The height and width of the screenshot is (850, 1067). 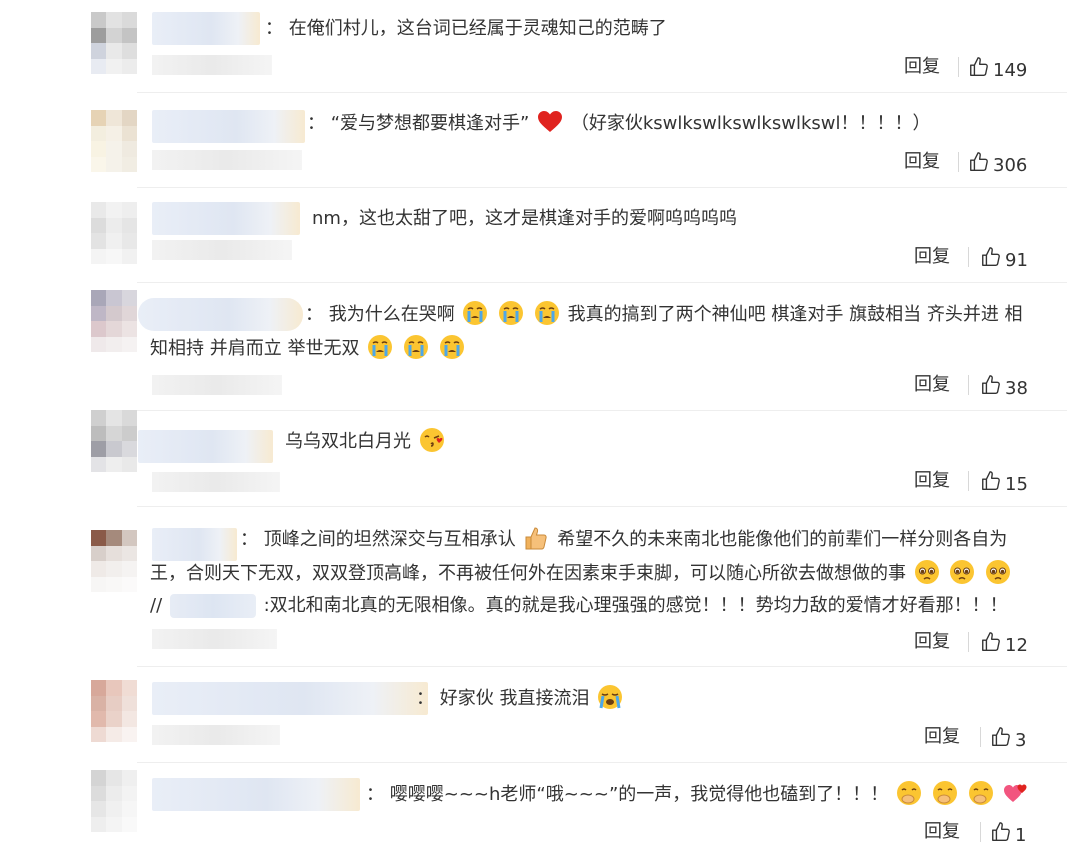 What do you see at coordinates (156, 605) in the screenshot?
I see `comment-body-continued: //` at bounding box center [156, 605].